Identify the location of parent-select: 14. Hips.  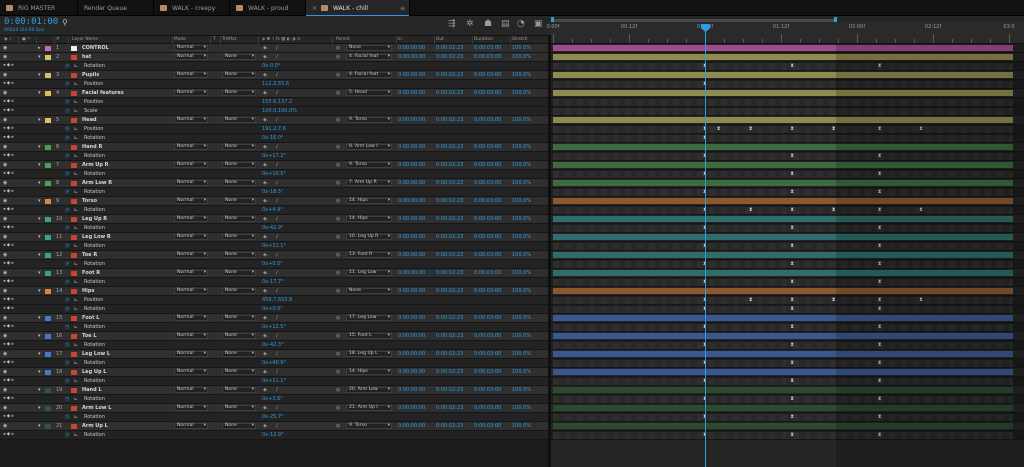
(369, 201).